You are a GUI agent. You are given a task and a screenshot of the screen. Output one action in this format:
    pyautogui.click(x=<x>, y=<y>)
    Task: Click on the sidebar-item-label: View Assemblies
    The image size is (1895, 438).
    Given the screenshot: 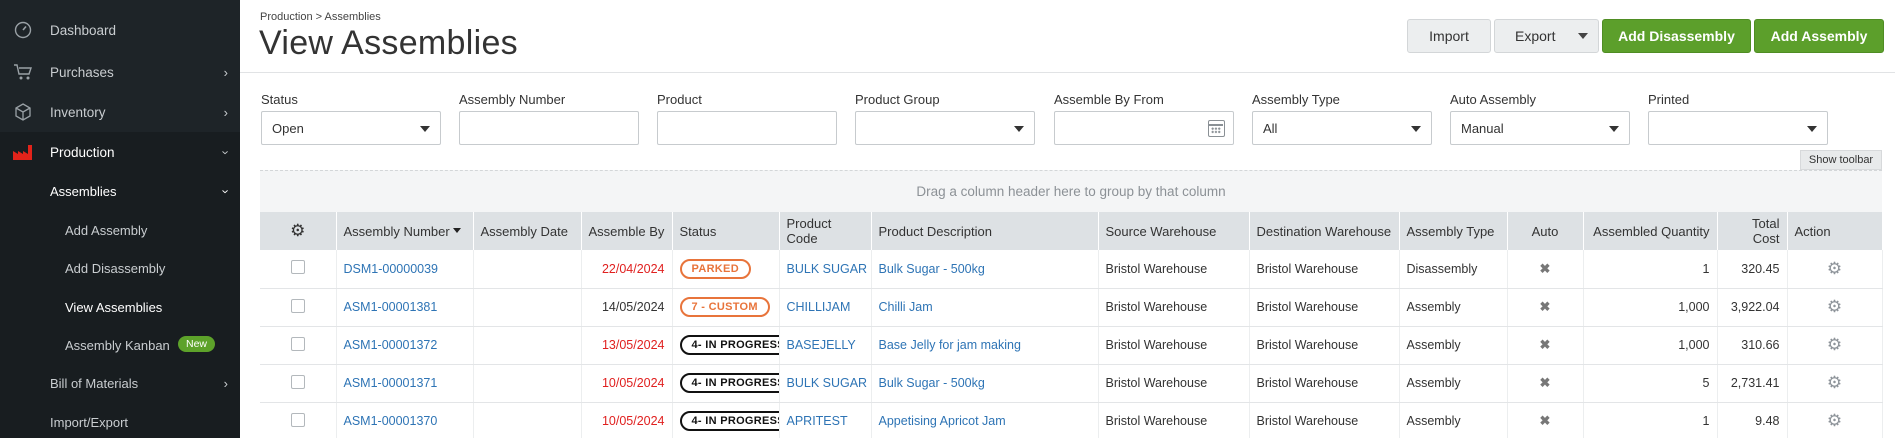 What is the action you would take?
    pyautogui.click(x=114, y=307)
    